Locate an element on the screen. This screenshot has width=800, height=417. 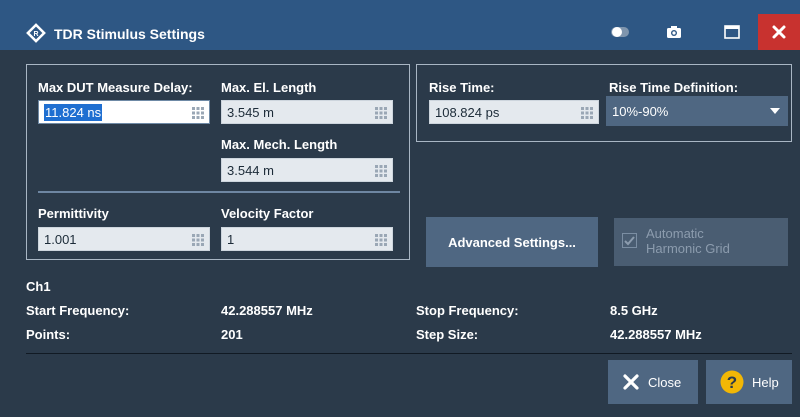
automatic-harmonic-grid-checkbox: Automatic Harmonic Grid is located at coordinates (701, 242).